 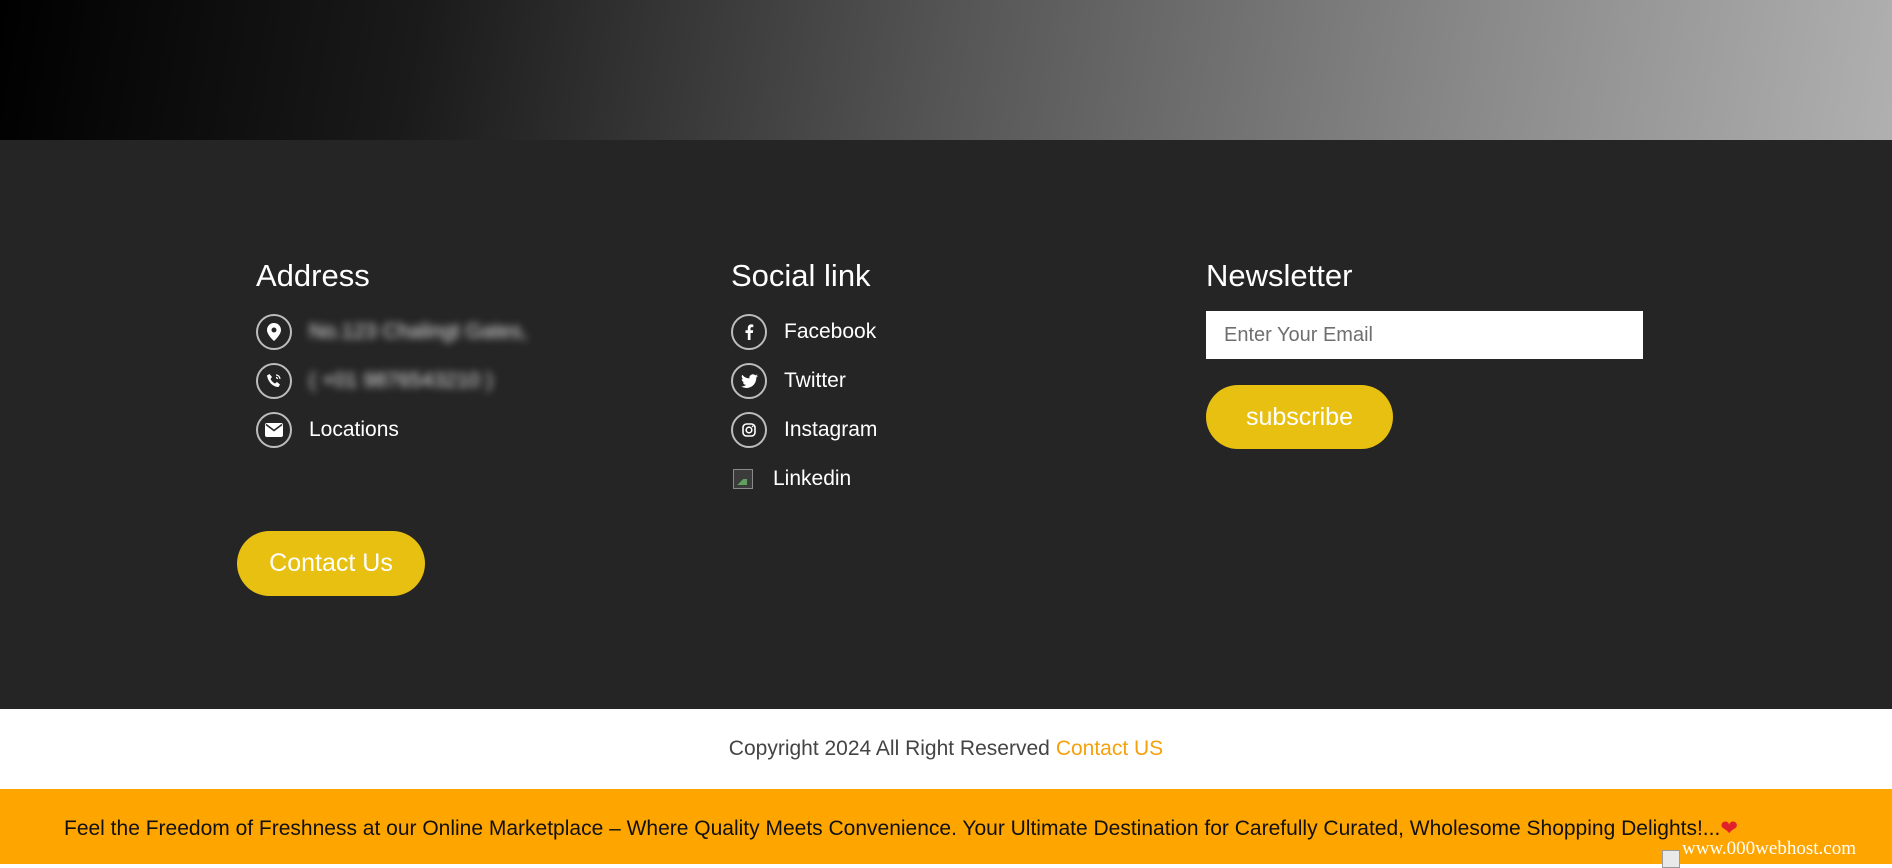 I want to click on newsletter-column: Newsletter, so click(x=1426, y=276).